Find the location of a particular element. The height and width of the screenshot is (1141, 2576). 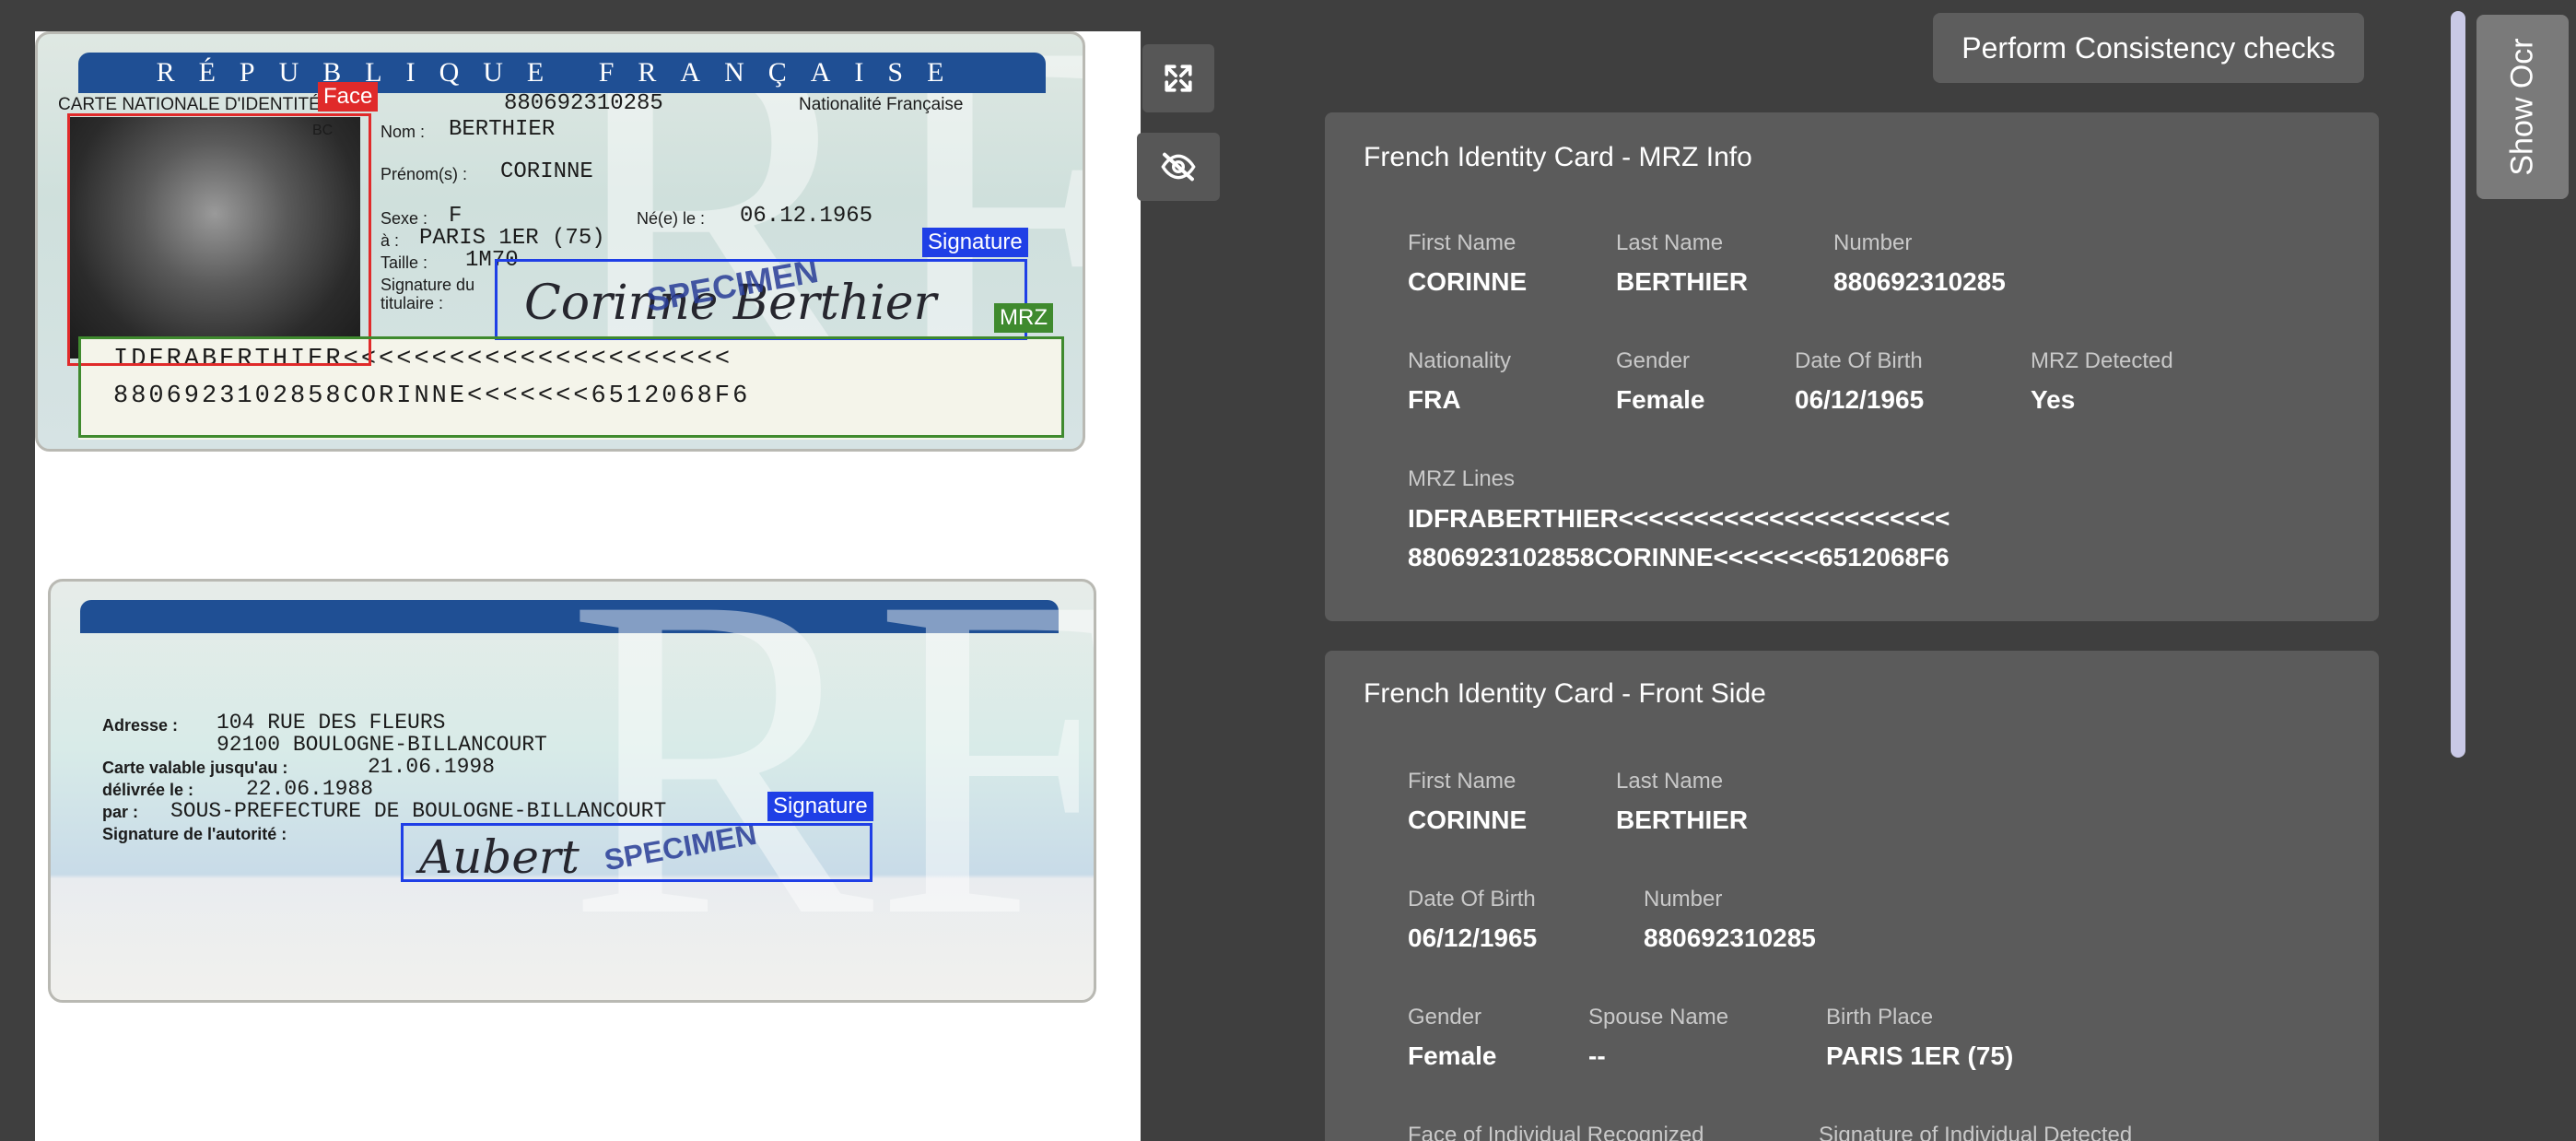

adresse-label: Adresse : is located at coordinates (140, 725).